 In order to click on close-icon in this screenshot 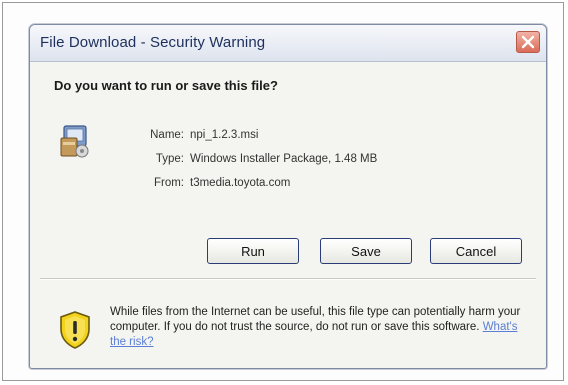, I will do `click(528, 42)`.